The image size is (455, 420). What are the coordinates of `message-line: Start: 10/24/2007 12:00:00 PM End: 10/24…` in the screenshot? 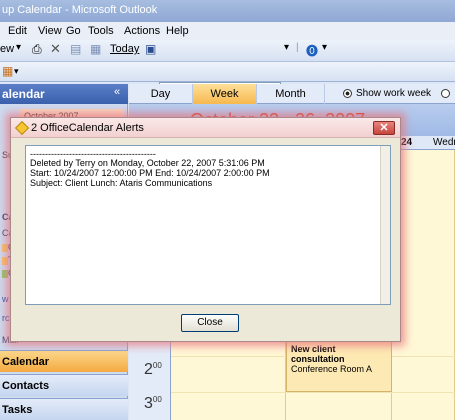 It's located at (150, 173).